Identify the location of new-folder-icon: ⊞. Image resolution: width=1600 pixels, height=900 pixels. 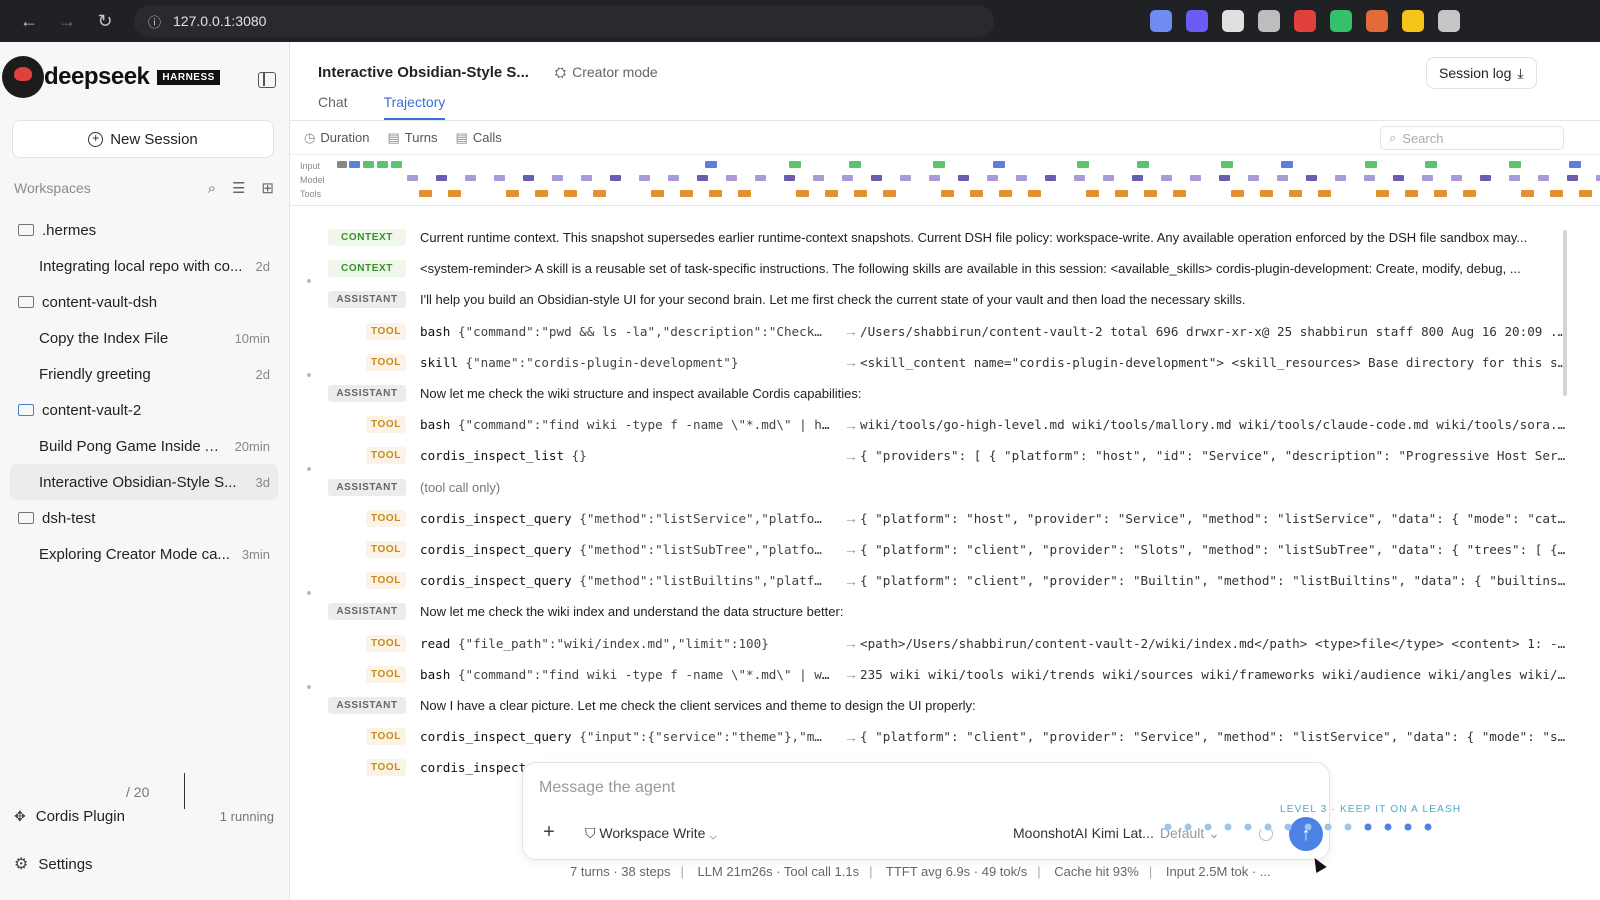
(267, 188).